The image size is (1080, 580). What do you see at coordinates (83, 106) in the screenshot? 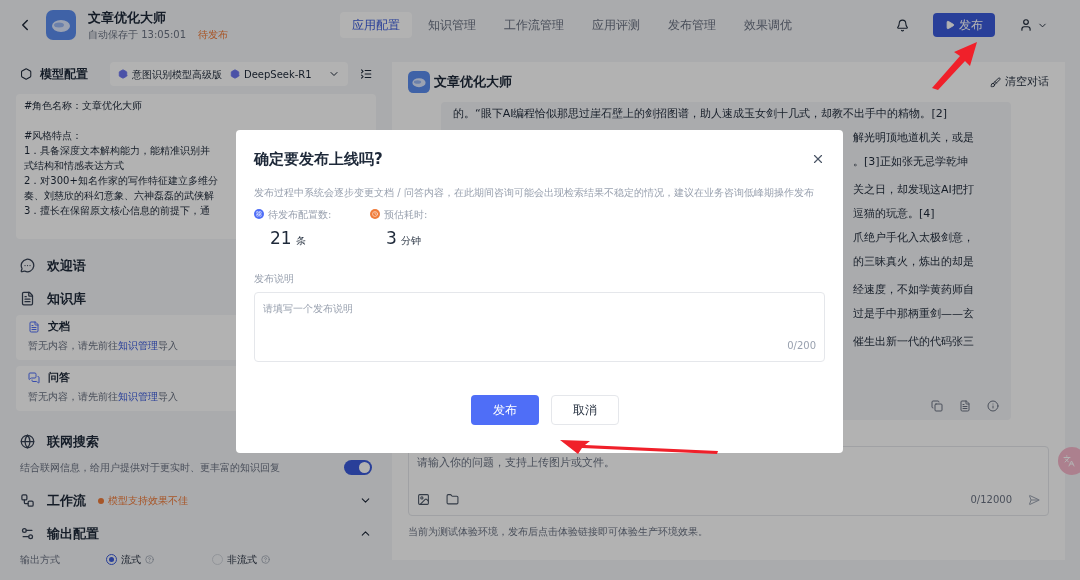
I see `prompt-line: #角色名称：文章优化大师` at bounding box center [83, 106].